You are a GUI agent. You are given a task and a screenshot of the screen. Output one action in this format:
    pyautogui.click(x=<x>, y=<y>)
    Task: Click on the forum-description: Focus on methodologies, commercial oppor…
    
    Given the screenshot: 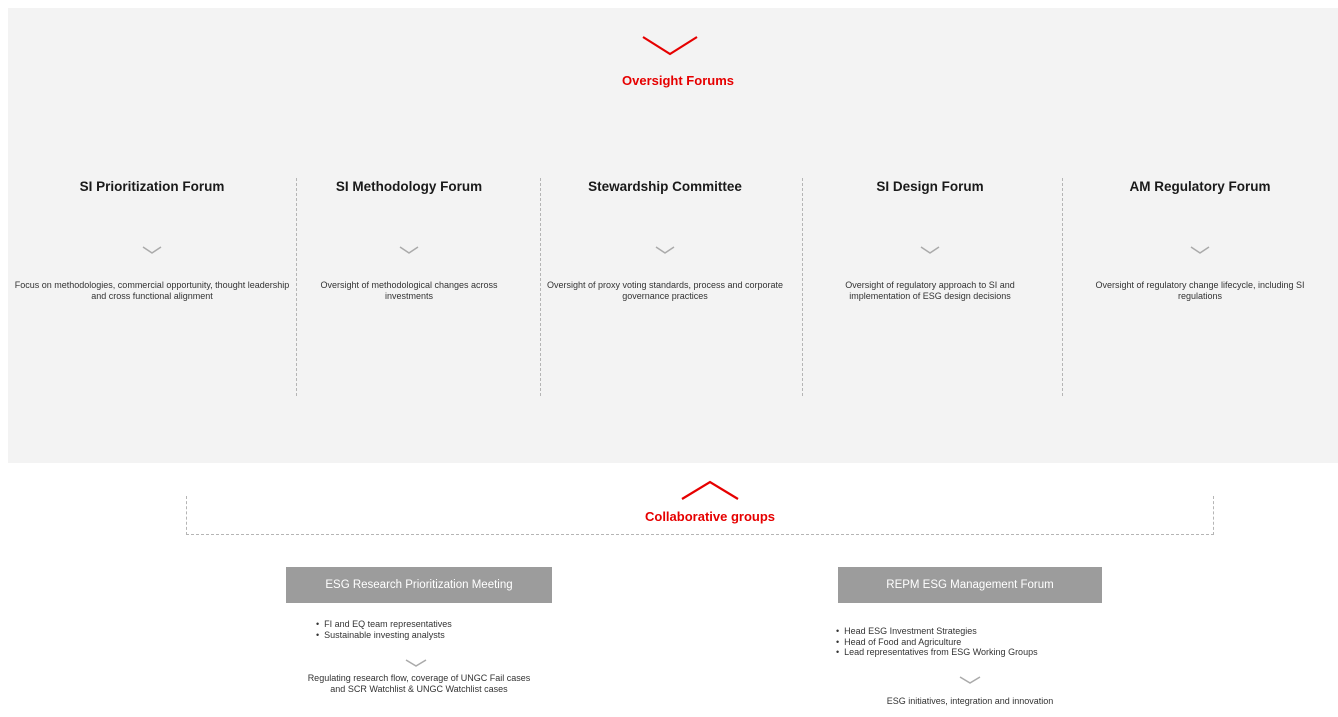 What is the action you would take?
    pyautogui.click(x=152, y=290)
    